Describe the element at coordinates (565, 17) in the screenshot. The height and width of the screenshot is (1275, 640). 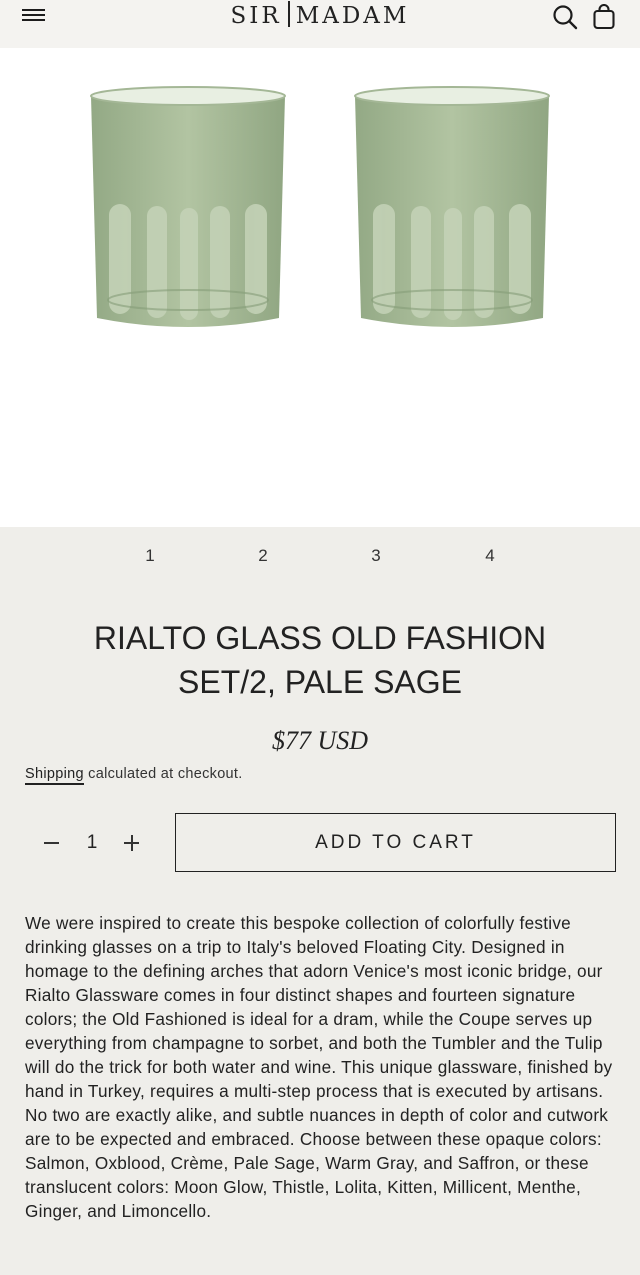
I see `search-icon` at that location.